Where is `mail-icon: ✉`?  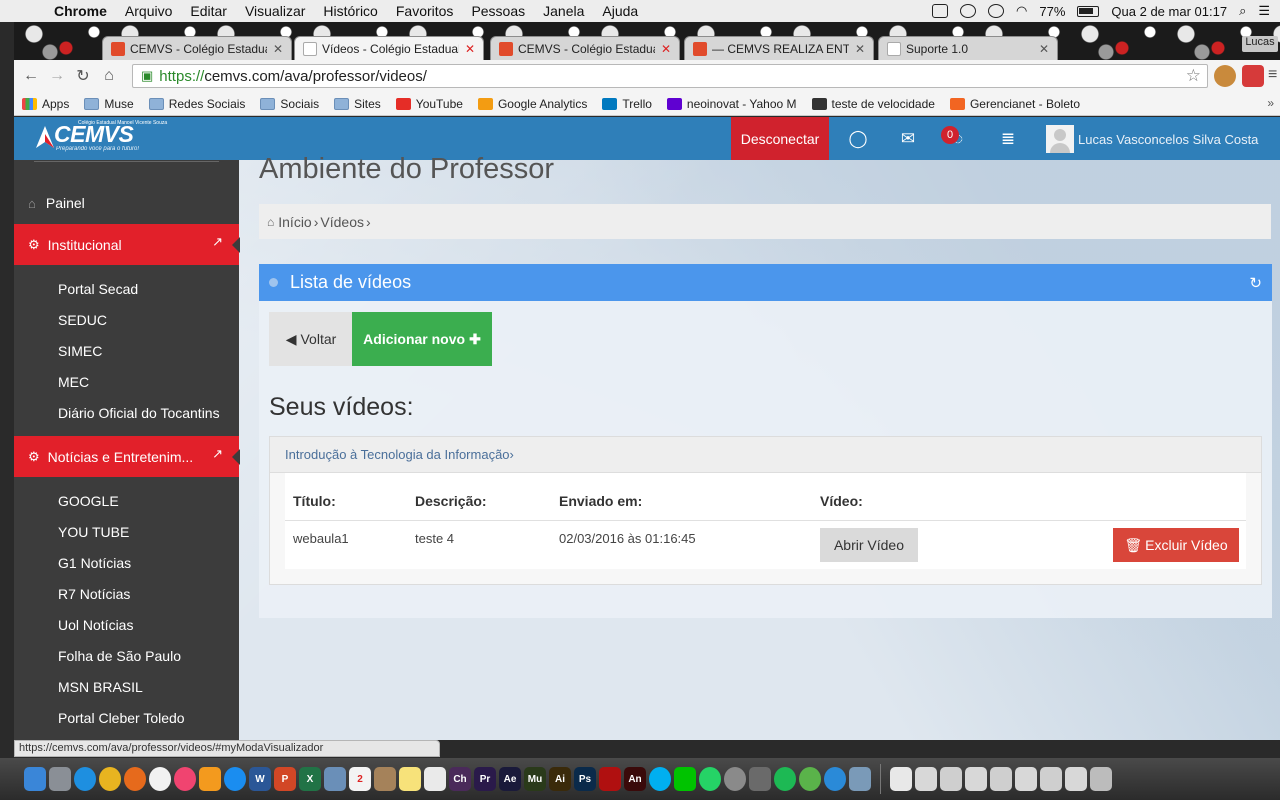
mail-icon: ✉ is located at coordinates (908, 139).